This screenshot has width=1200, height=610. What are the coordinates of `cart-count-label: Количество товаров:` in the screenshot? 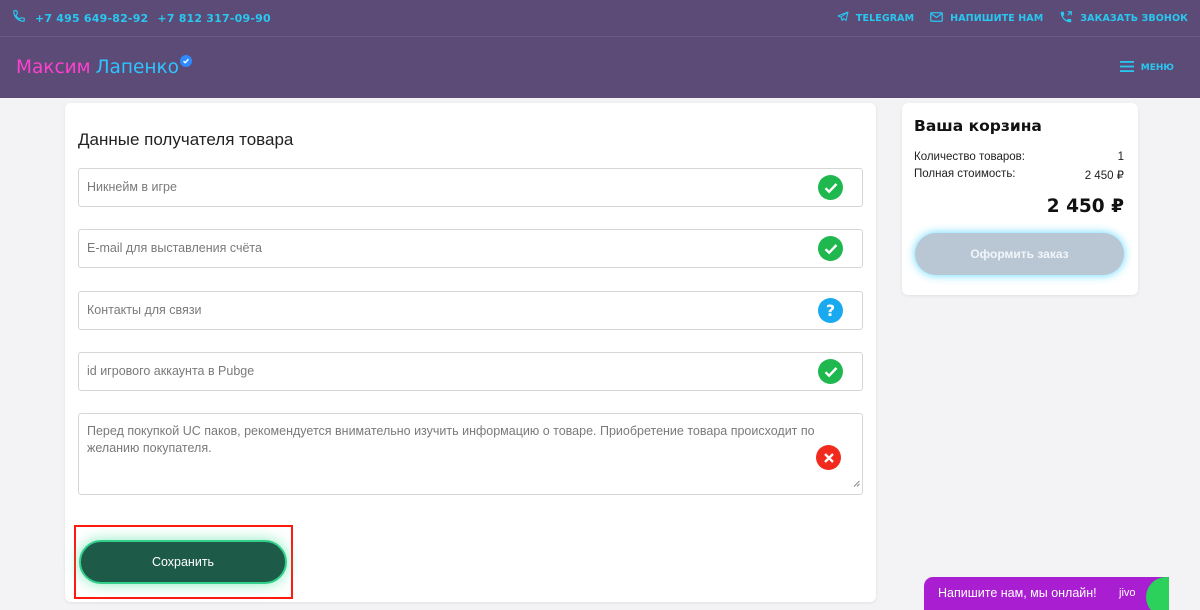 It's located at (969, 157).